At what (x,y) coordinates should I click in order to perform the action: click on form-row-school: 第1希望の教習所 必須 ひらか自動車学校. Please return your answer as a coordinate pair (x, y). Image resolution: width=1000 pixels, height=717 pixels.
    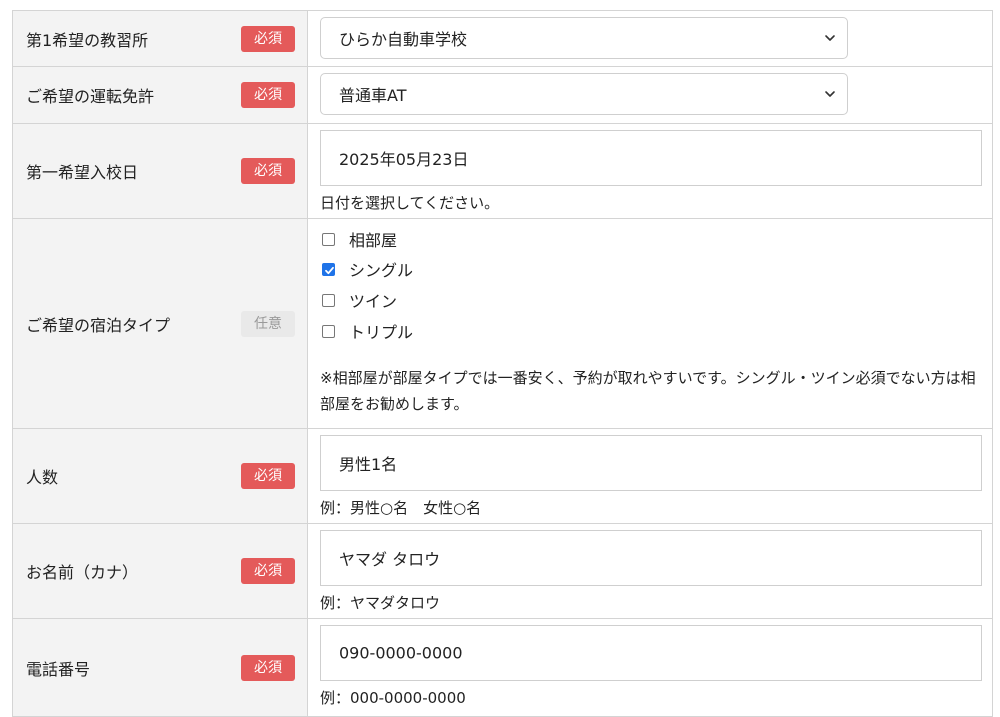
    Looking at the image, I should click on (502, 38).